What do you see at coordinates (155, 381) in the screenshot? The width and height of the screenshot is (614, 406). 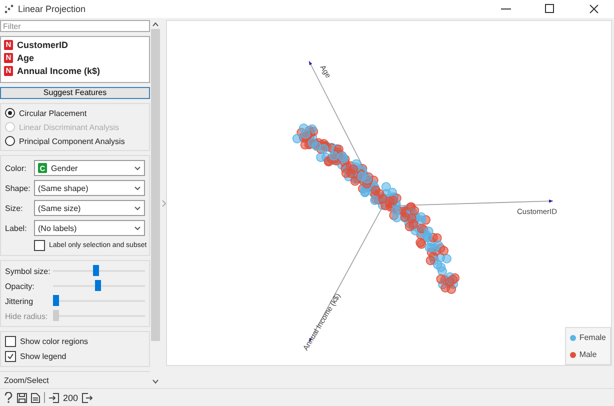 I see `scroll-down-icon` at bounding box center [155, 381].